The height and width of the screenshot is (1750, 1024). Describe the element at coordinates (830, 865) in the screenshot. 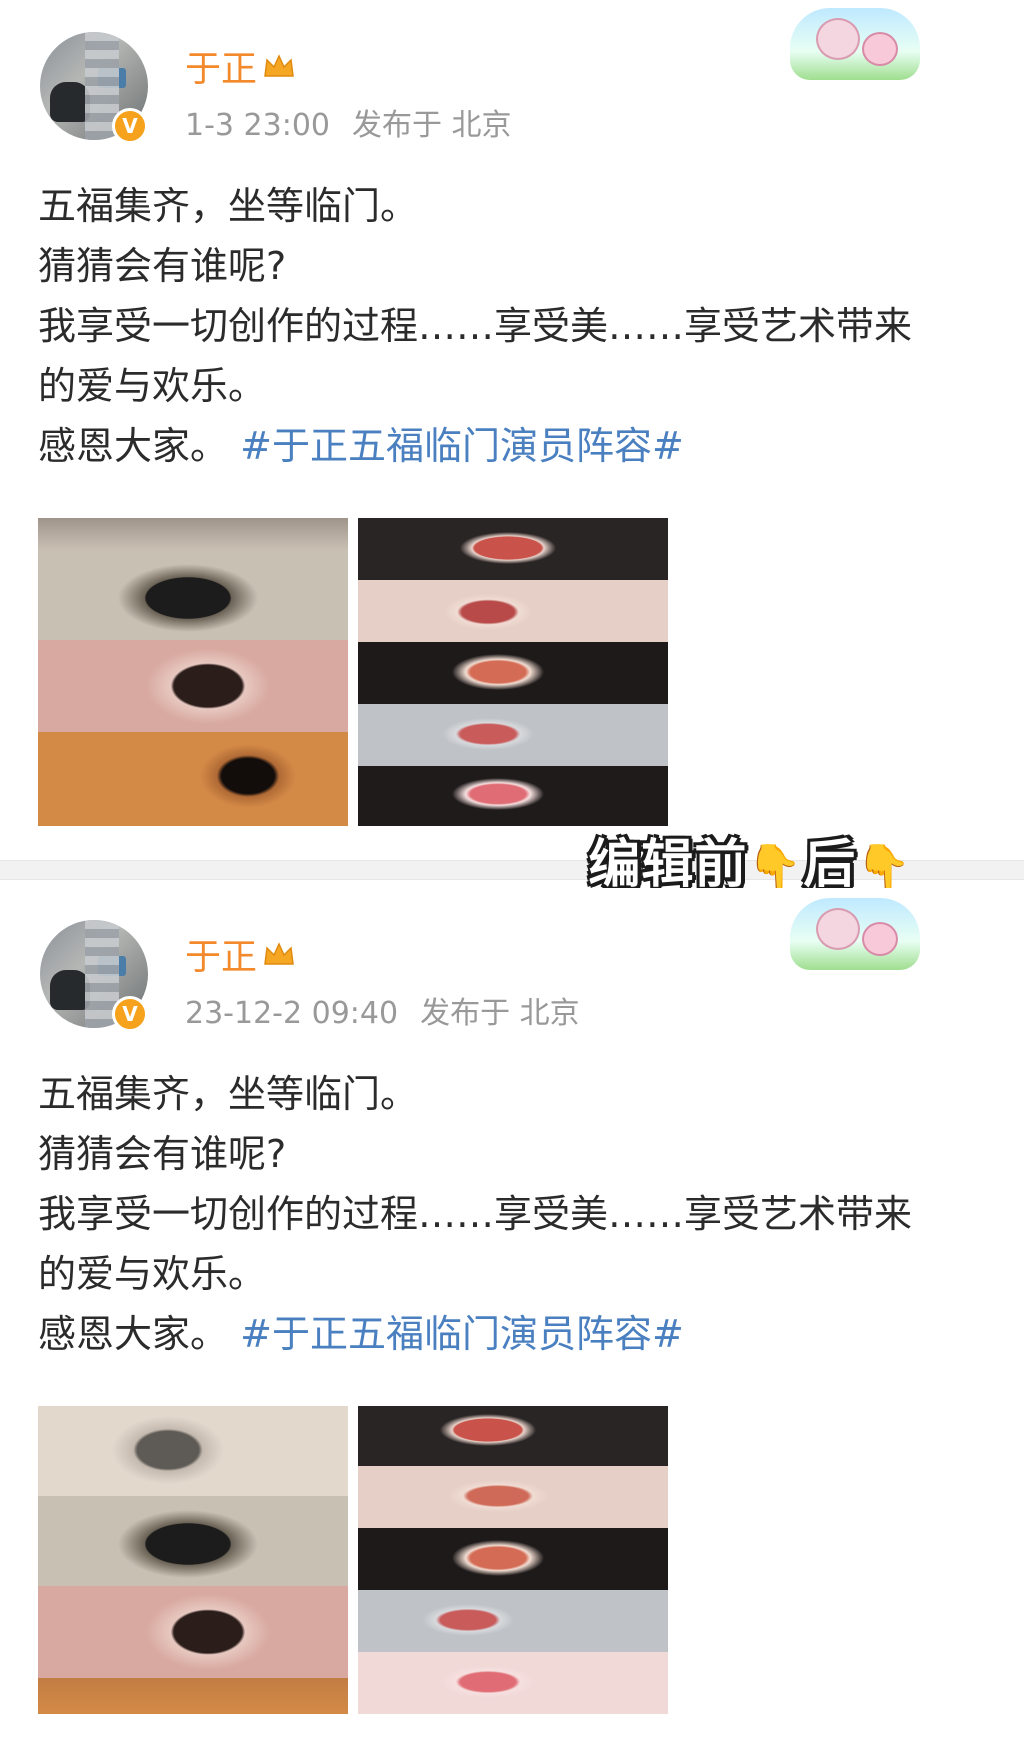

I see `edit-after-text: 后` at that location.